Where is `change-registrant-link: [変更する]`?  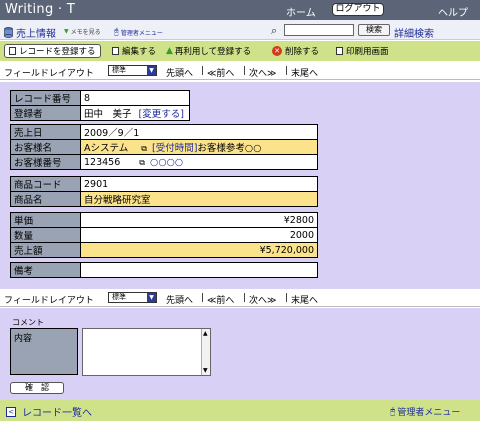
change-registrant-link: [変更する] is located at coordinates (161, 114).